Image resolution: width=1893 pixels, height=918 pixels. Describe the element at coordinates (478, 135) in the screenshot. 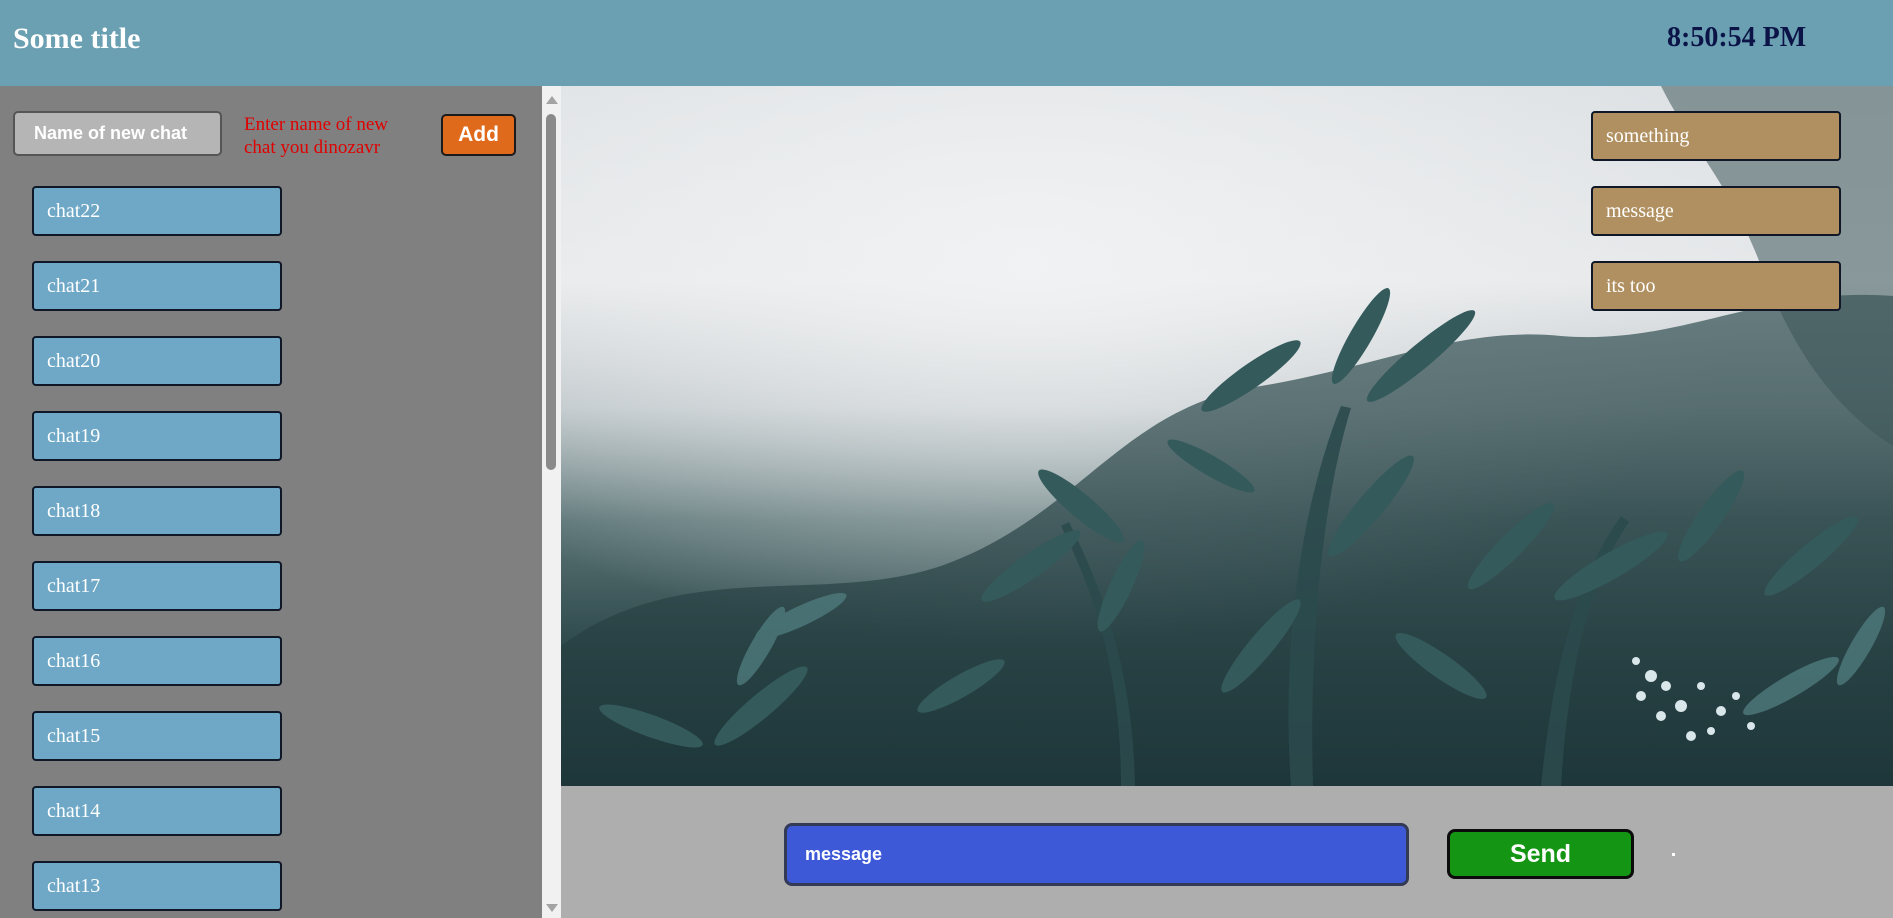

I see `add-chat-button: Add` at that location.